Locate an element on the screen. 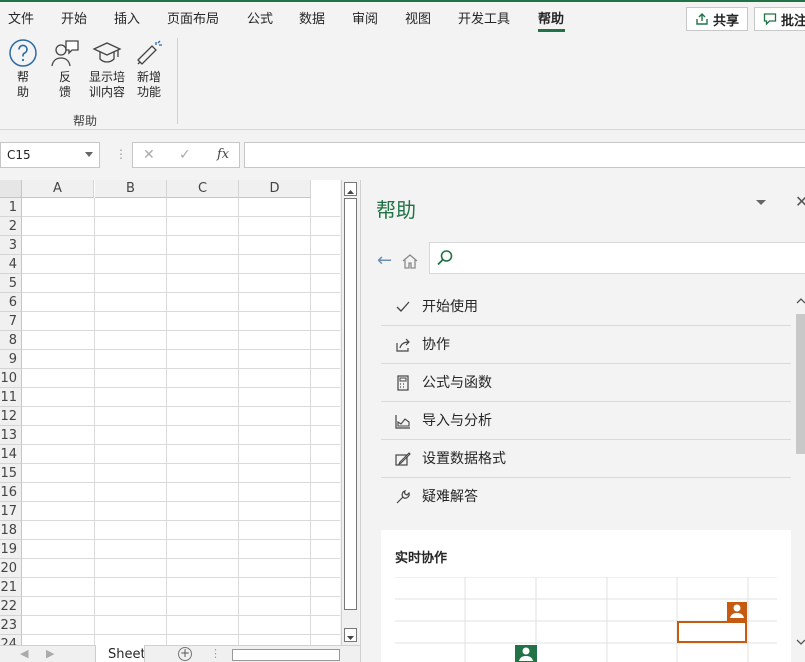 The image size is (805, 662). row-header-22: 22 is located at coordinates (11, 606).